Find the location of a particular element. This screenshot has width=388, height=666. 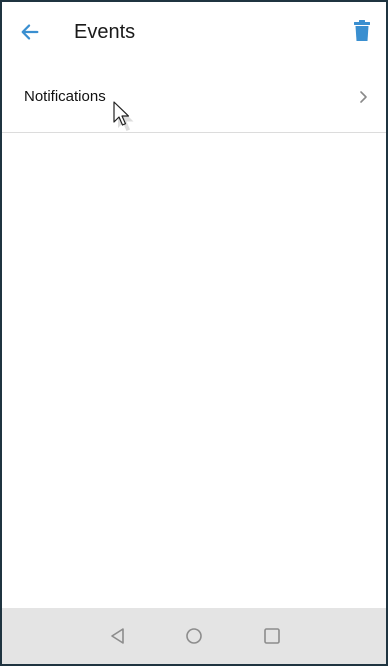

system-navigation-bar is located at coordinates (194, 636).